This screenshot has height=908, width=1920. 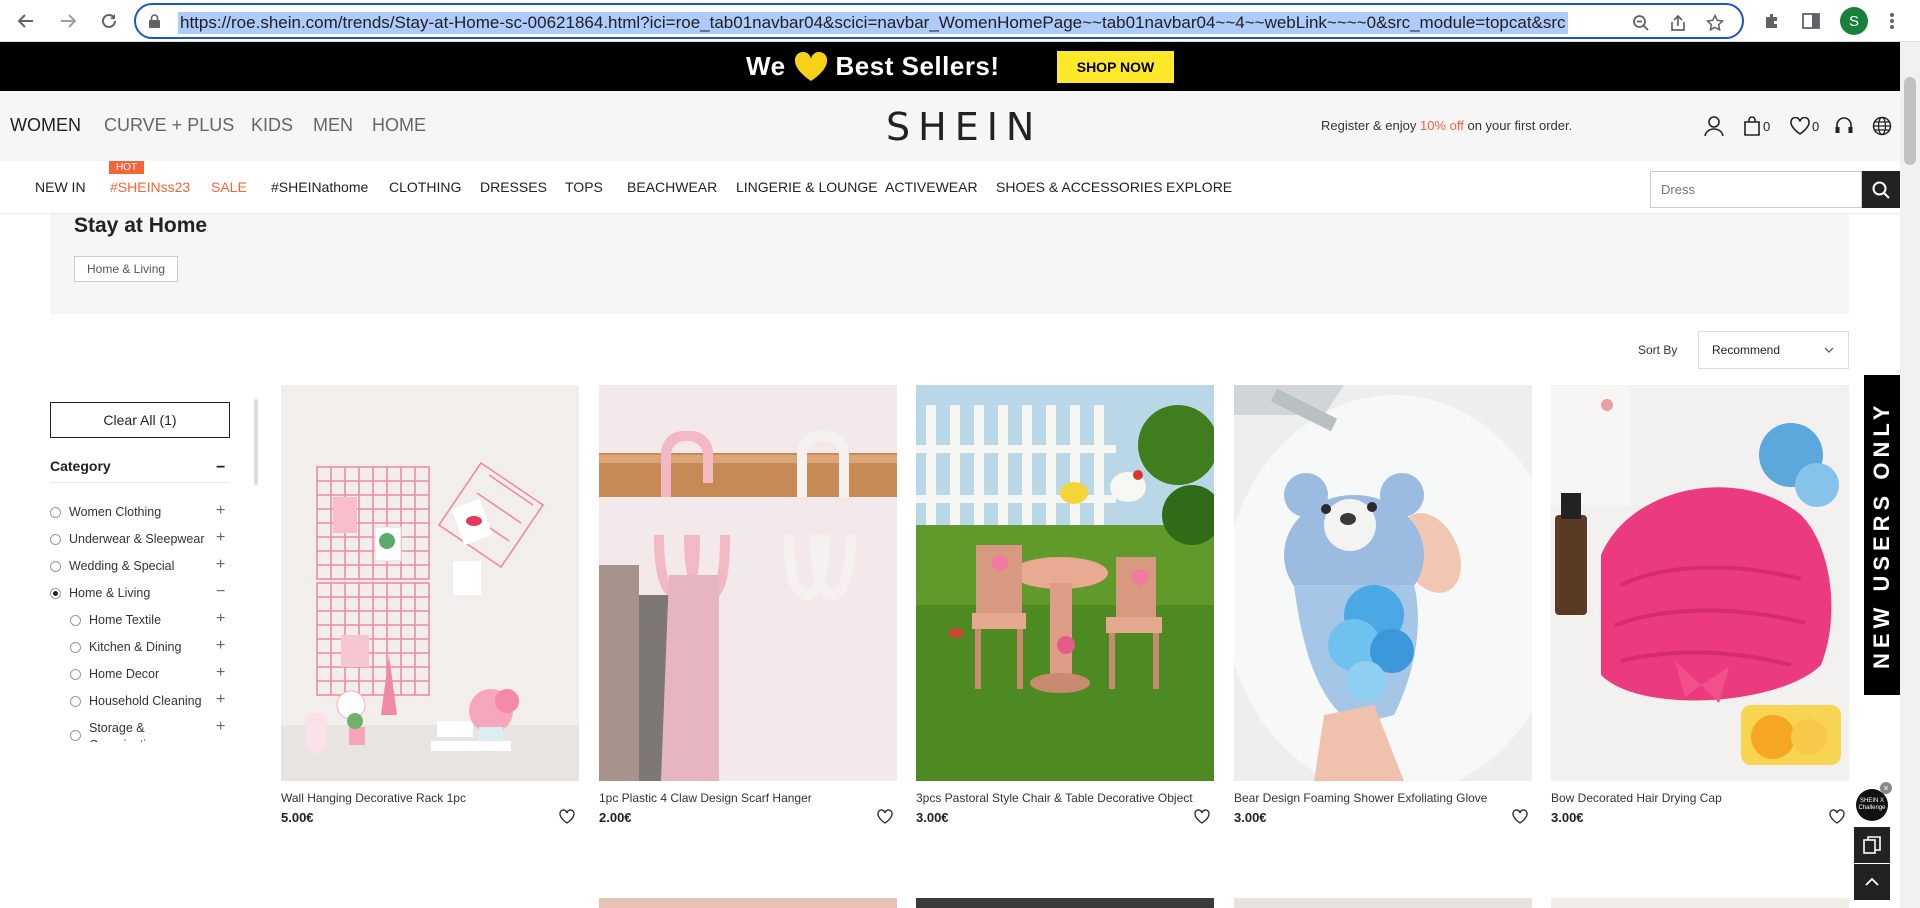 I want to click on category-heading: Category, so click(x=80, y=466).